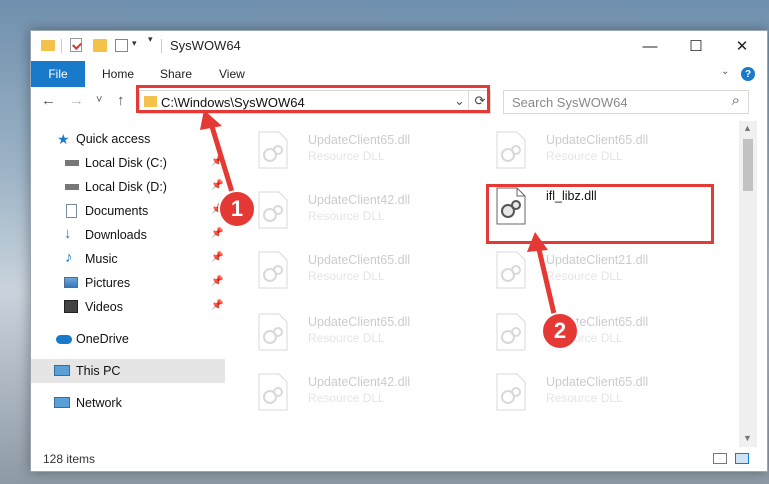 The height and width of the screenshot is (484, 769). I want to click on sidebar-item-documents: Documents 📌, so click(128, 211).